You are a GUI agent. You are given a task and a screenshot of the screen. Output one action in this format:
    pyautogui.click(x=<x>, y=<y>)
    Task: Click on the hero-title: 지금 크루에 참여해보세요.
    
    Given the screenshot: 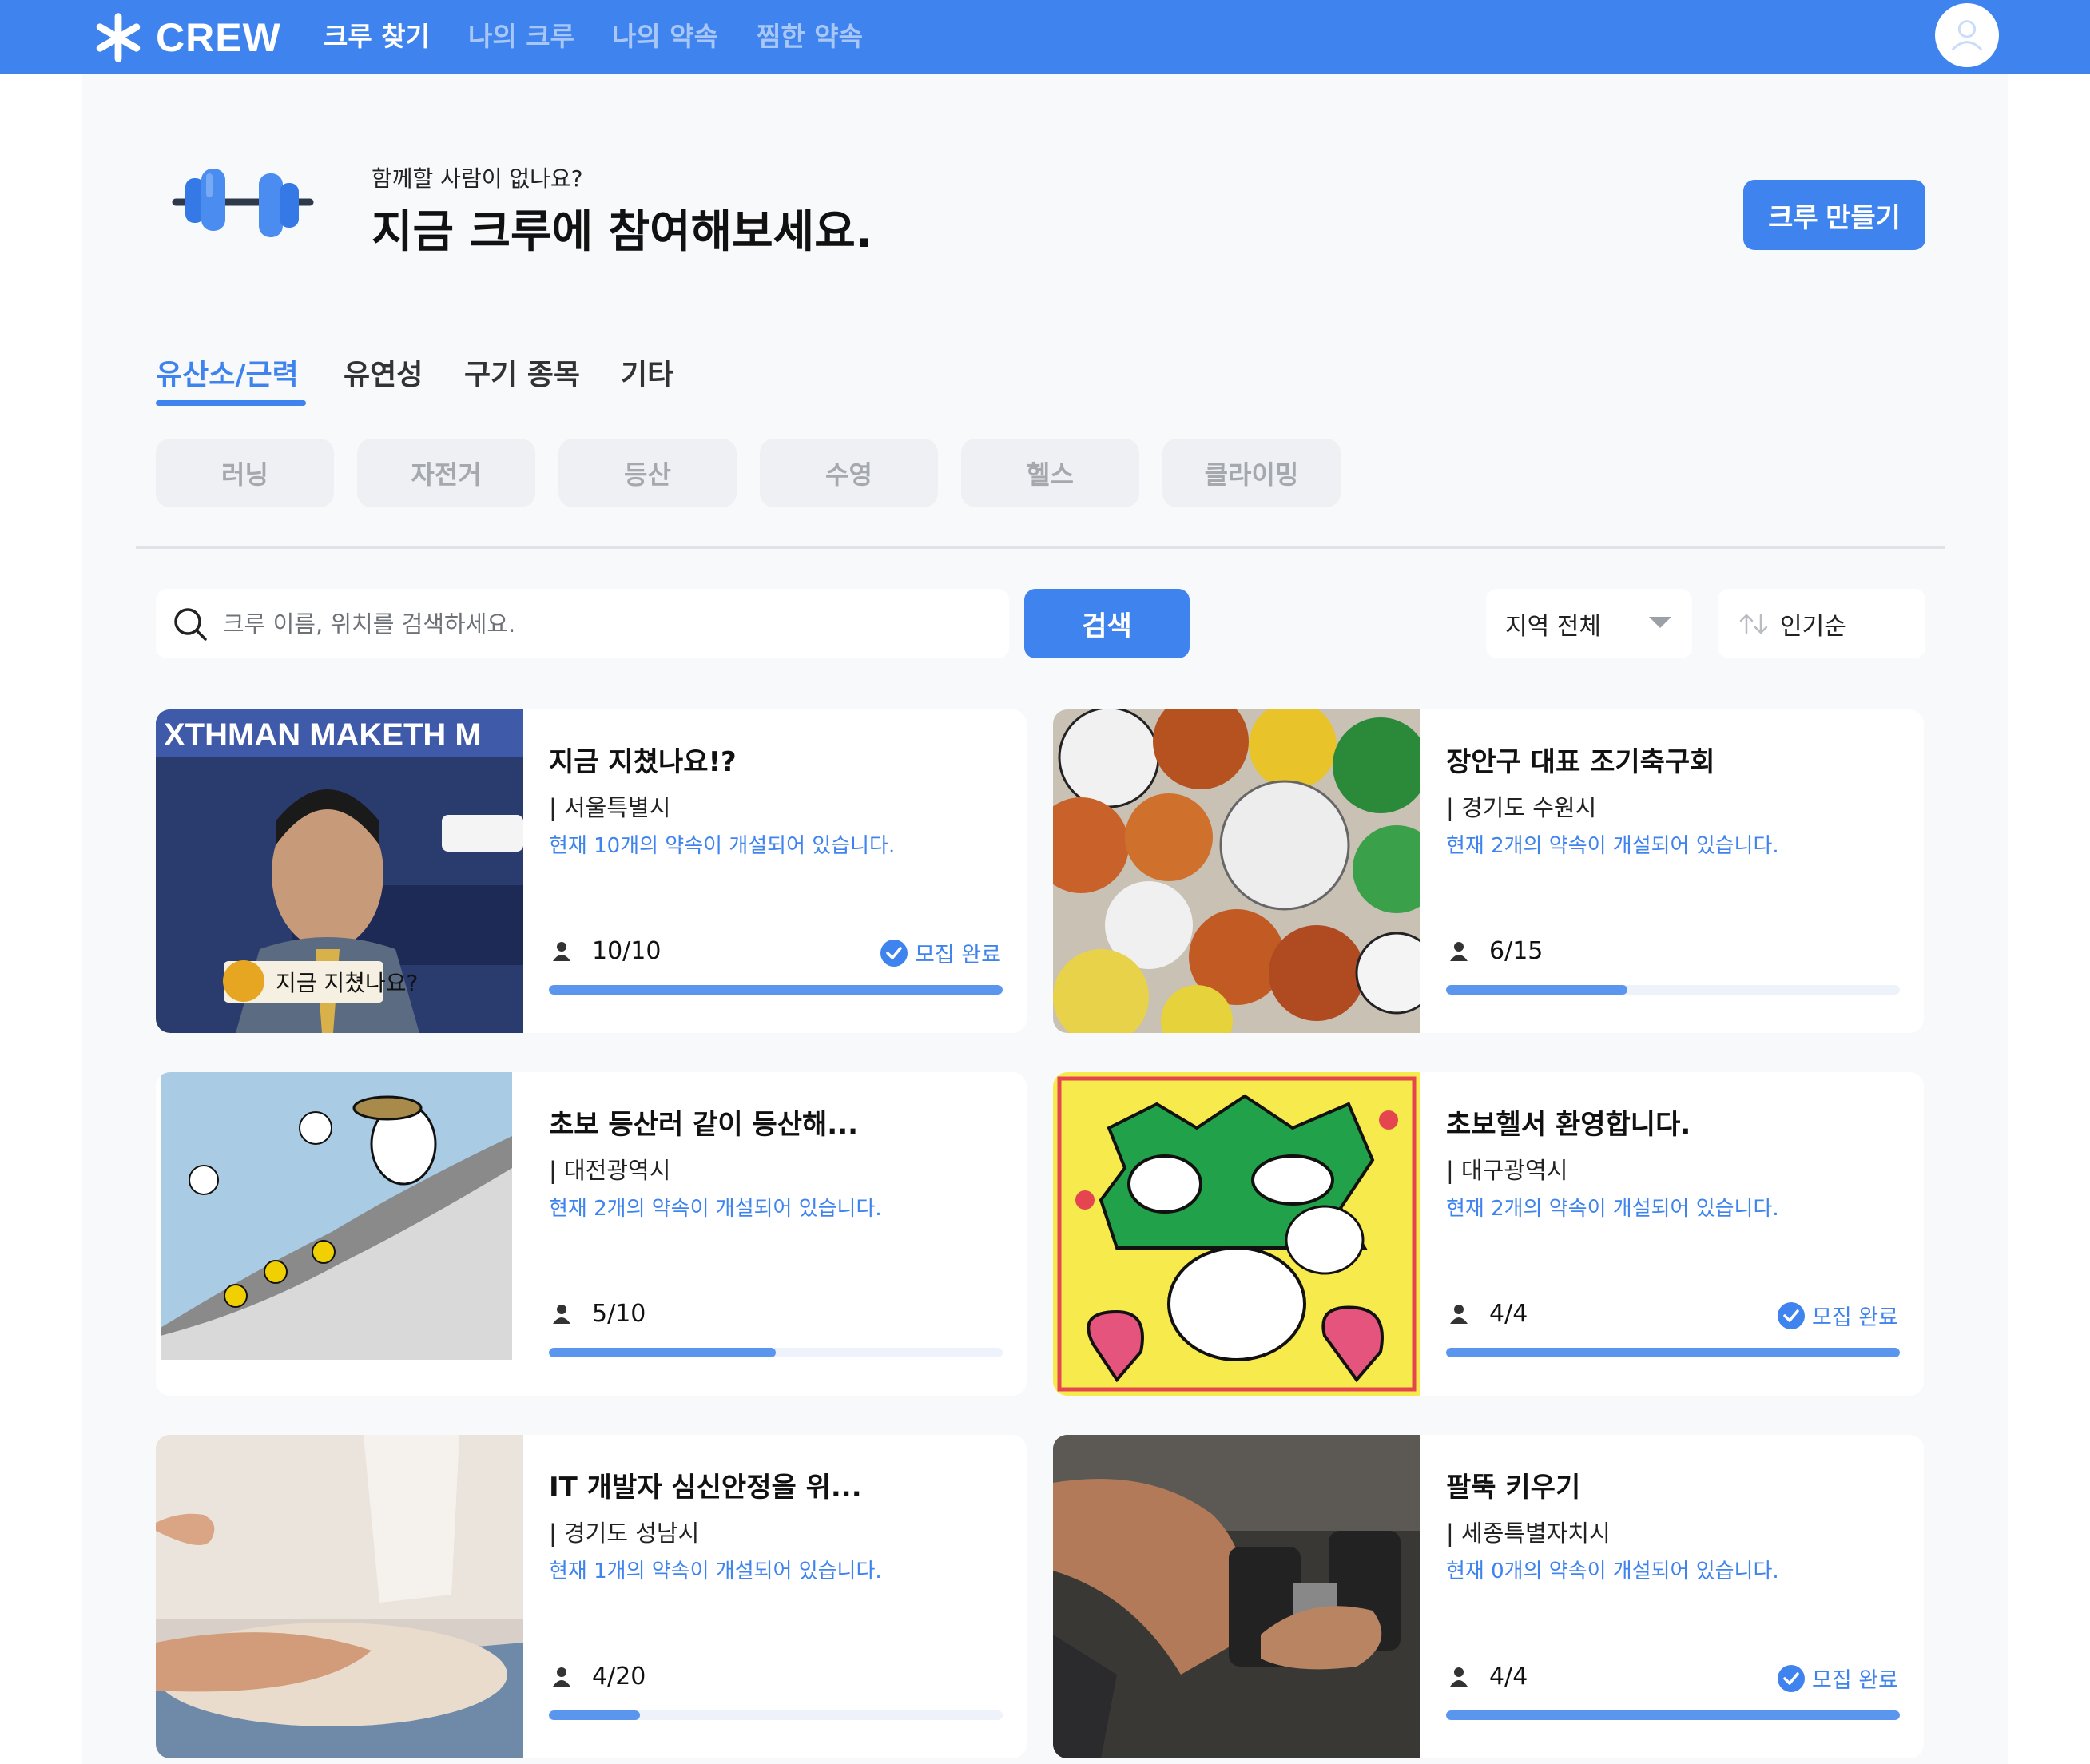 What is the action you would take?
    pyautogui.click(x=622, y=232)
    